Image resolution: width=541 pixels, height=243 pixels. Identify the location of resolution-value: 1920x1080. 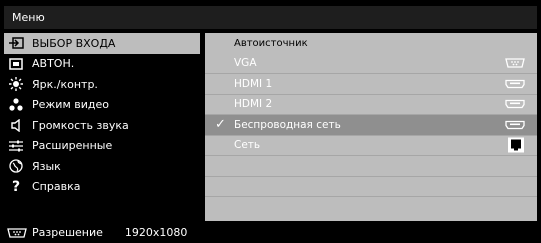
(156, 232).